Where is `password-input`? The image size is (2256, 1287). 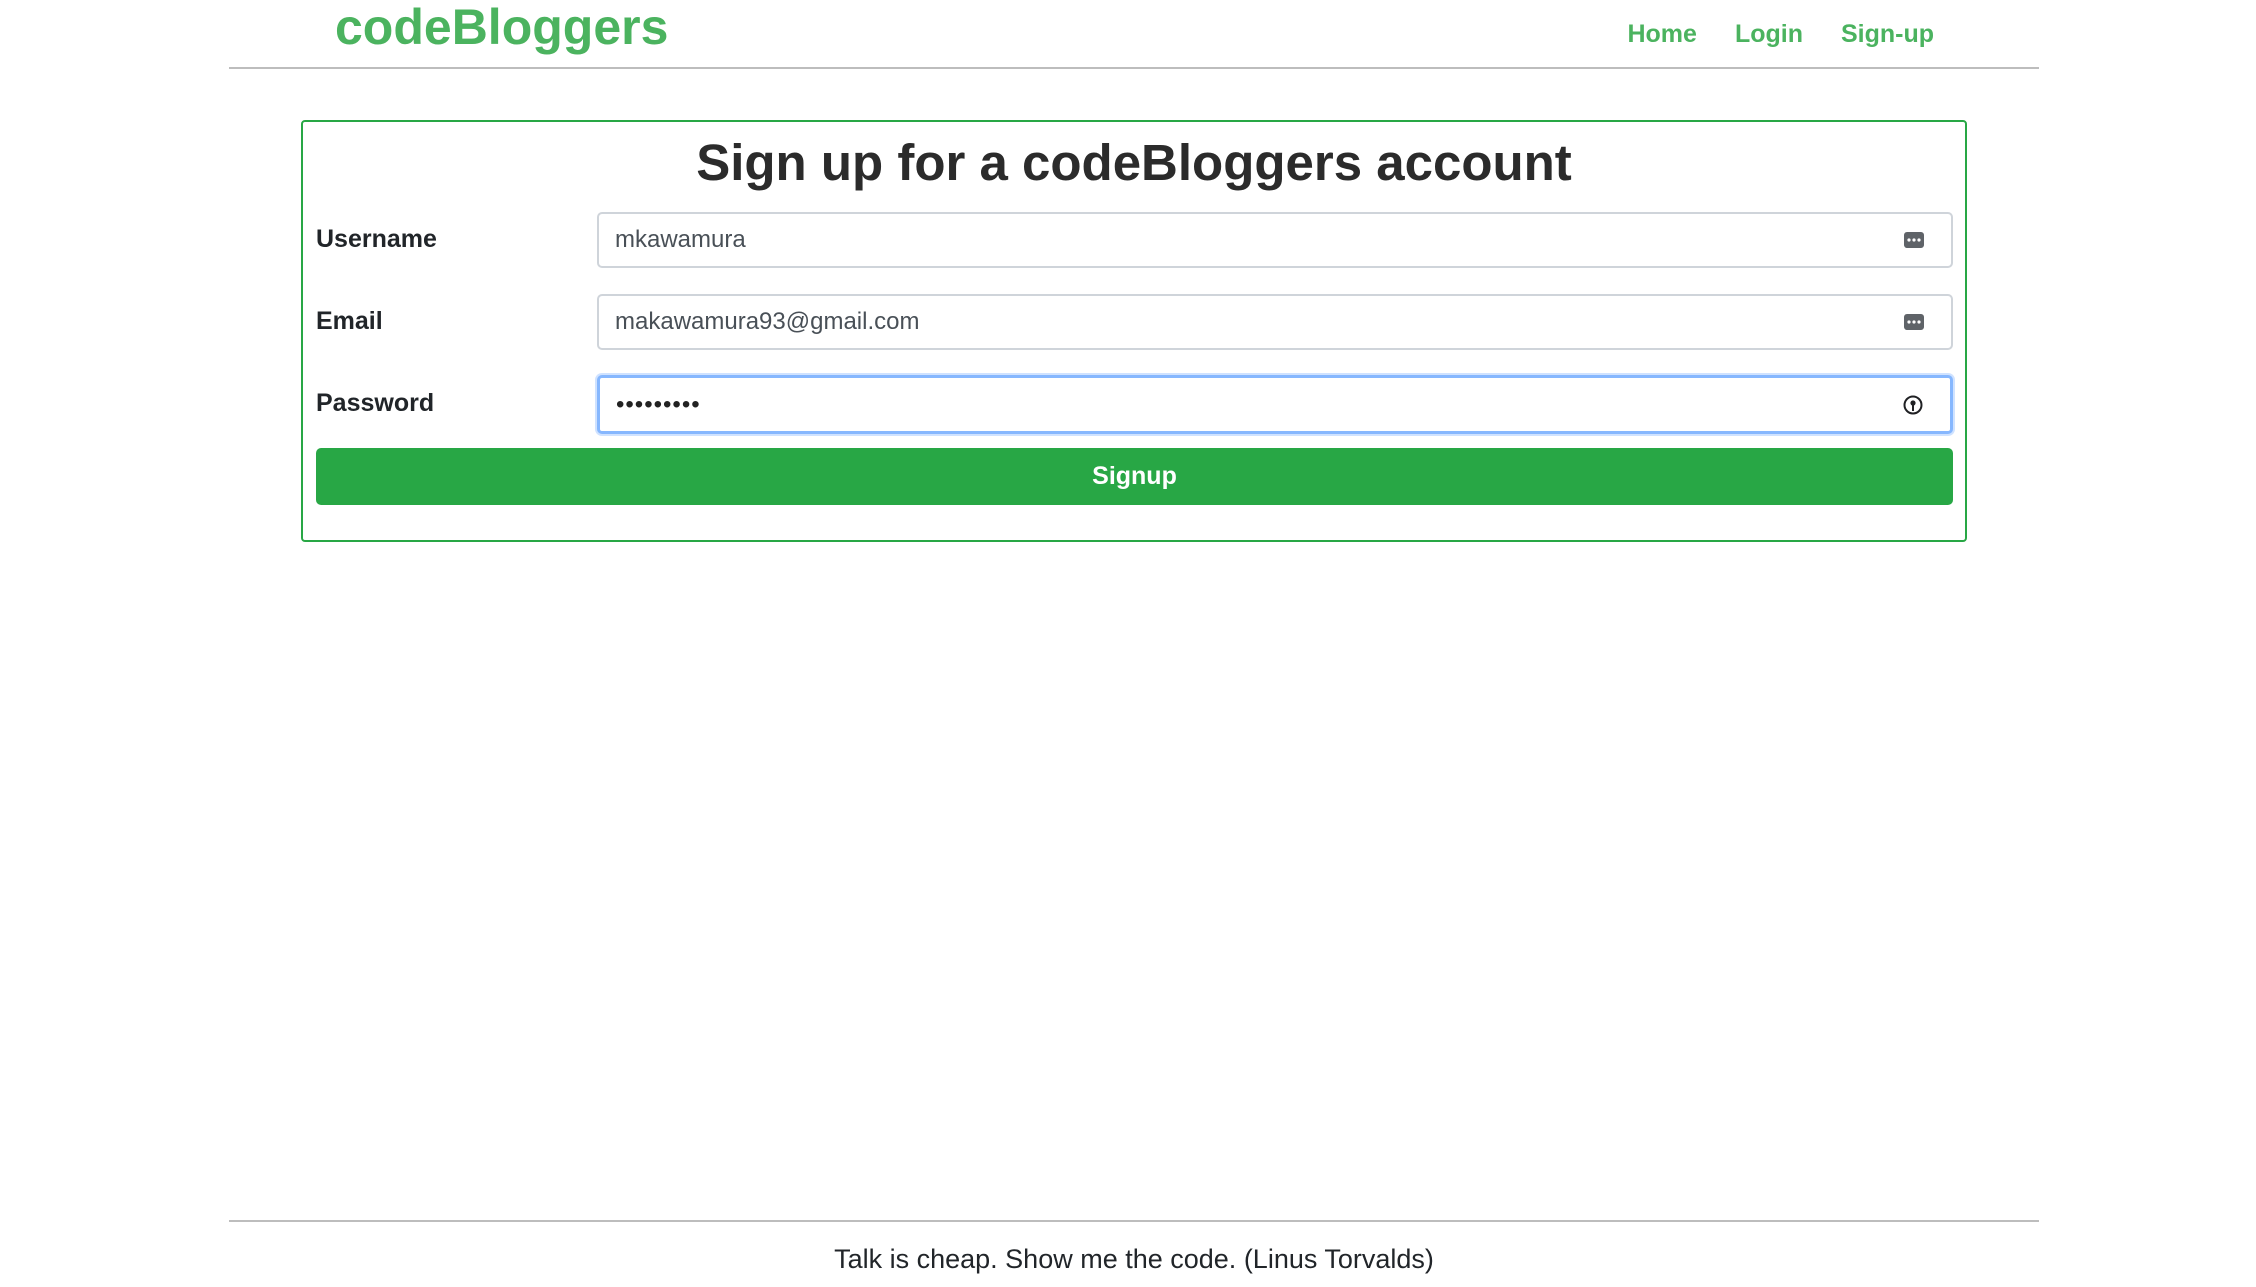
password-input is located at coordinates (1251, 404).